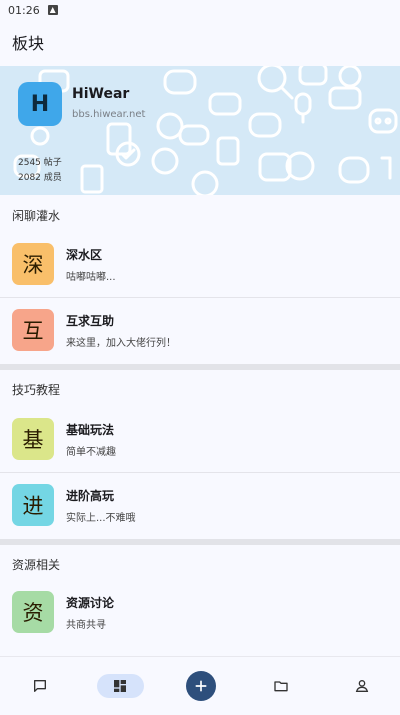  What do you see at coordinates (281, 686) in the screenshot?
I see `folder-icon` at bounding box center [281, 686].